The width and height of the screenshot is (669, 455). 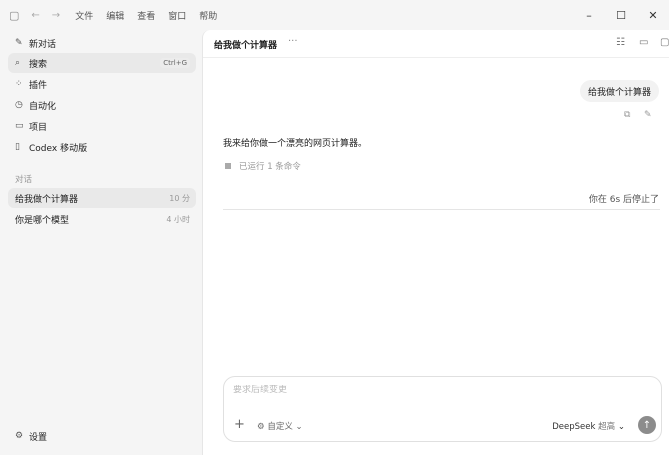 What do you see at coordinates (102, 126) in the screenshot?
I see `sidebar-item-projects: ▭ 项目` at bounding box center [102, 126].